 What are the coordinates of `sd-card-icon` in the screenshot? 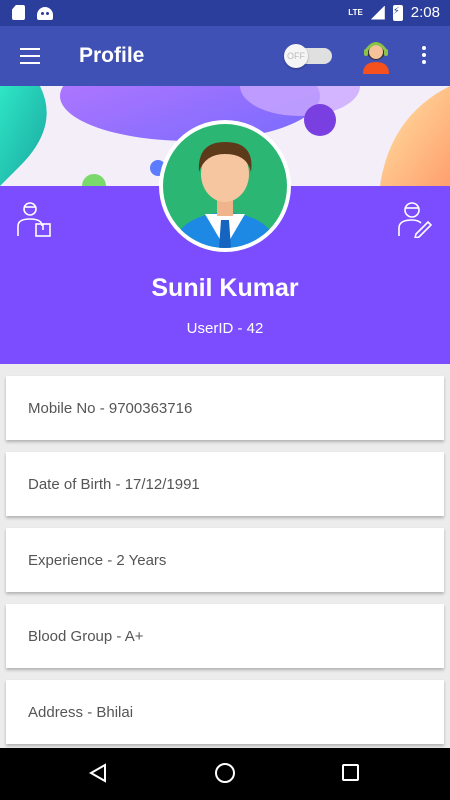 It's located at (18, 12).